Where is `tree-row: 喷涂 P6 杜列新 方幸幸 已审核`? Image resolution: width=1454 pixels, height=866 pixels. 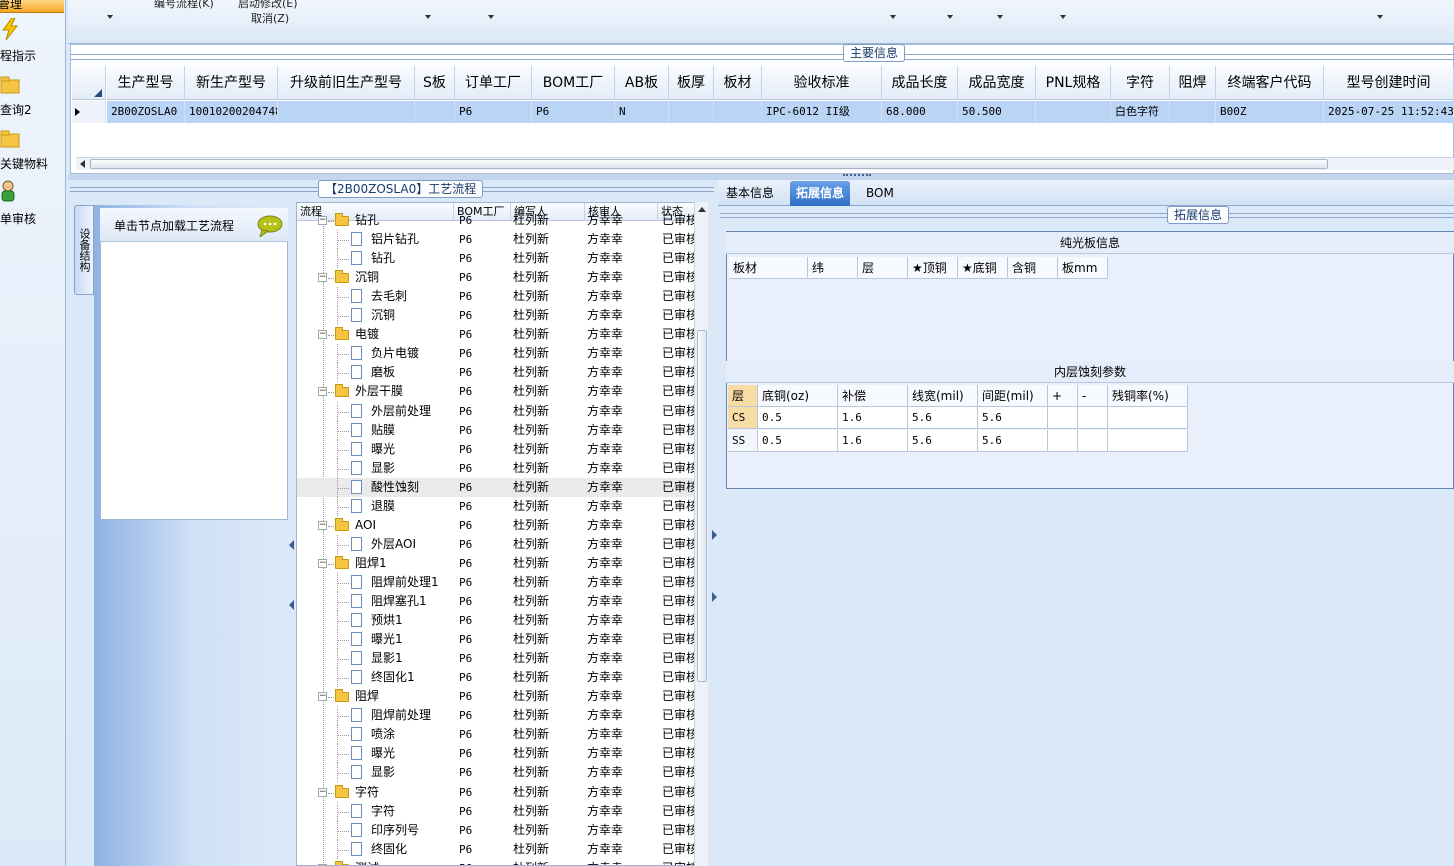 tree-row: 喷涂 P6 杜列新 方幸幸 已审核 is located at coordinates (496, 735).